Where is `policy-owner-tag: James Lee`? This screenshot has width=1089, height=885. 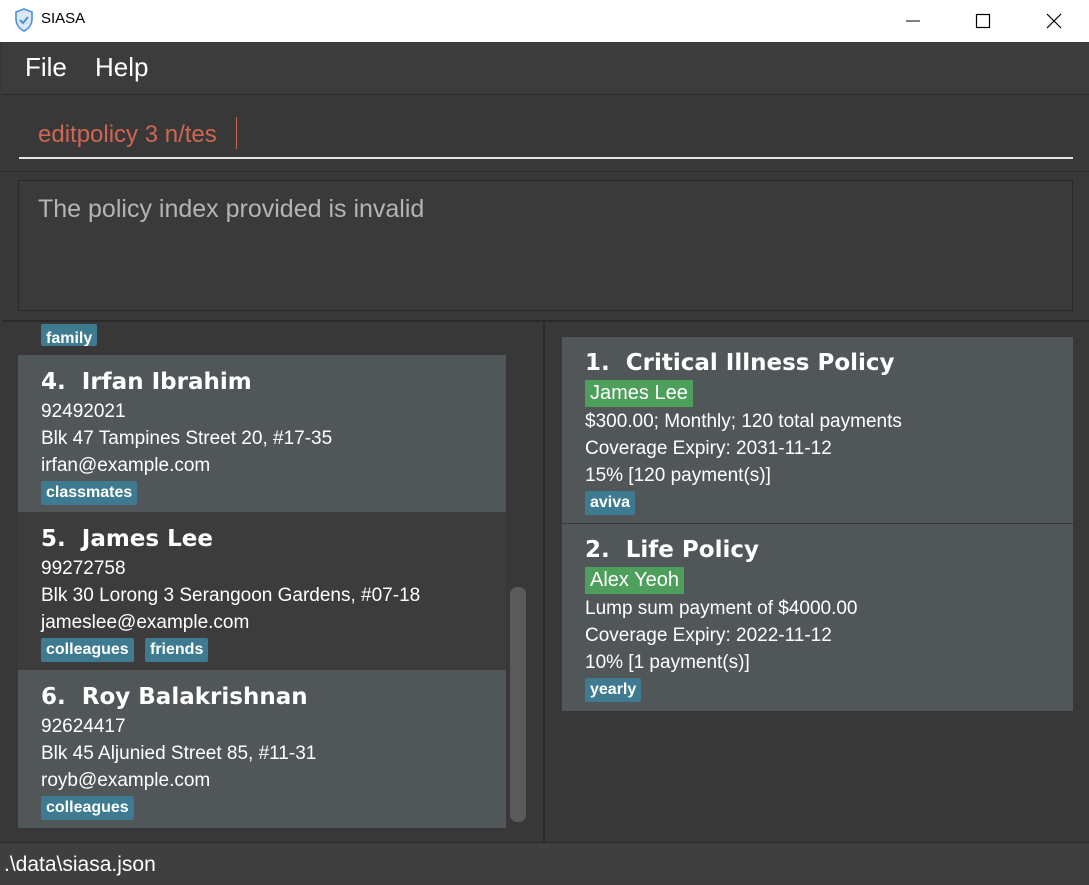
policy-owner-tag: James Lee is located at coordinates (639, 393).